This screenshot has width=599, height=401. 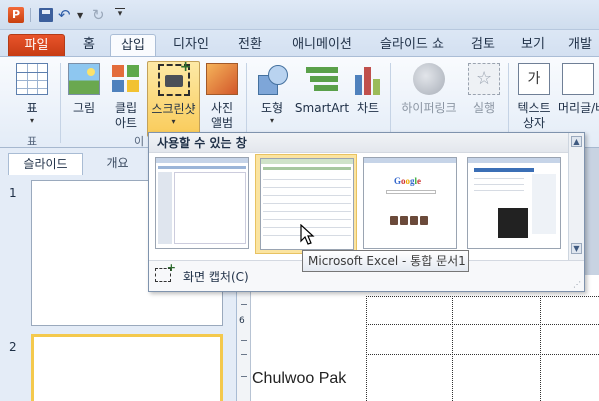 I want to click on undo-button: ↶, so click(x=66, y=15).